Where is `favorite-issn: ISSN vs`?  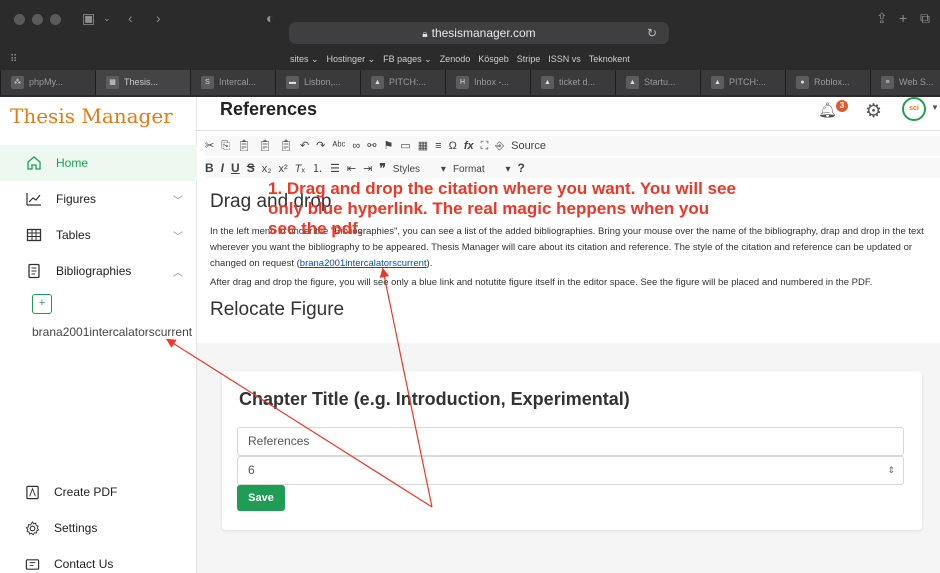 favorite-issn: ISSN vs is located at coordinates (564, 59).